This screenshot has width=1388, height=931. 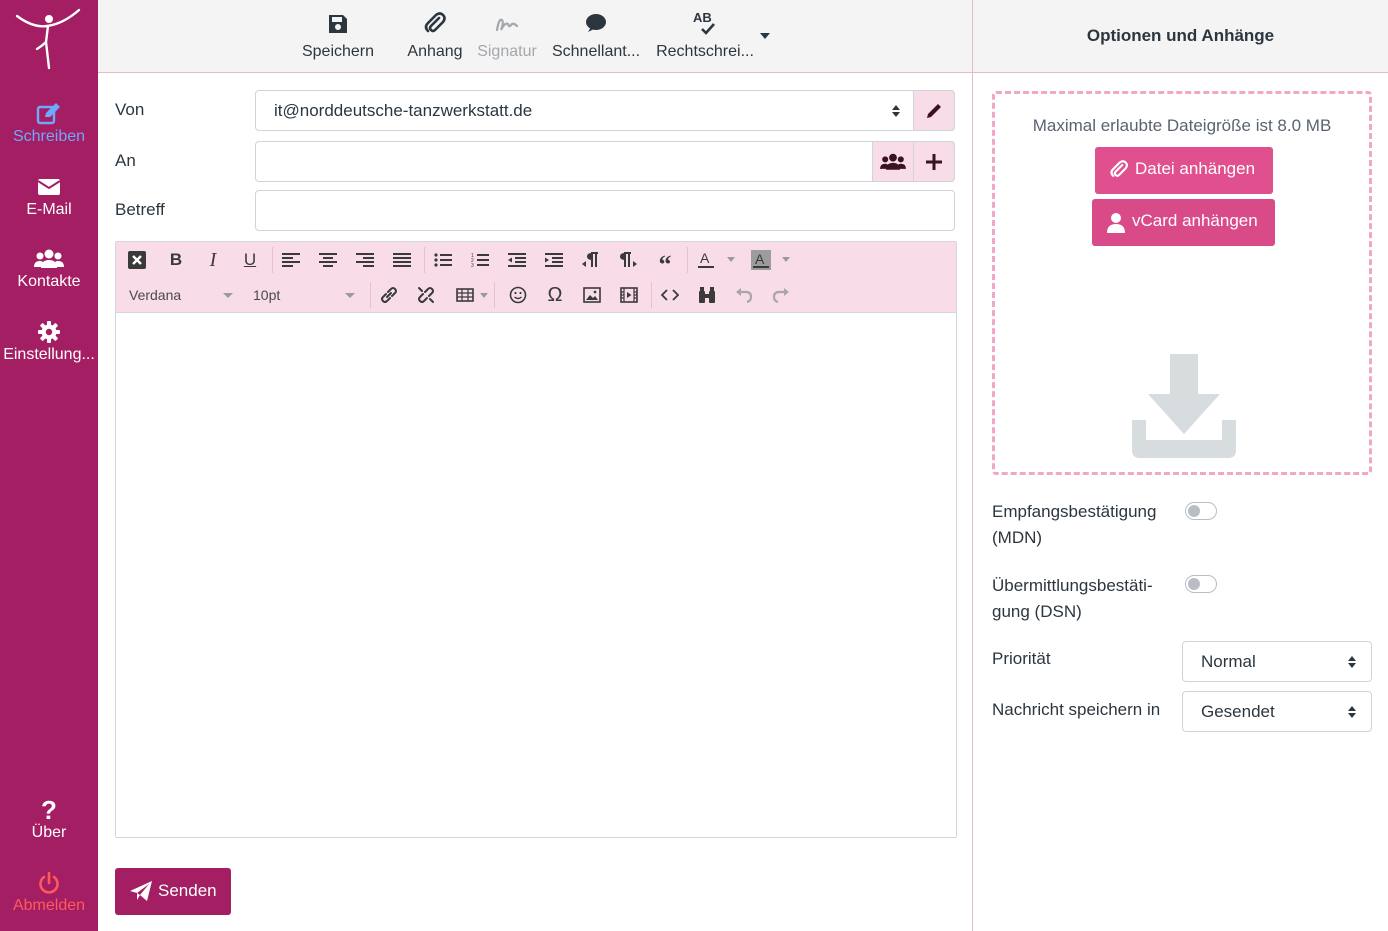 I want to click on from-select: it@norddeutsche-tanzwerkstatt.de, so click(x=605, y=110).